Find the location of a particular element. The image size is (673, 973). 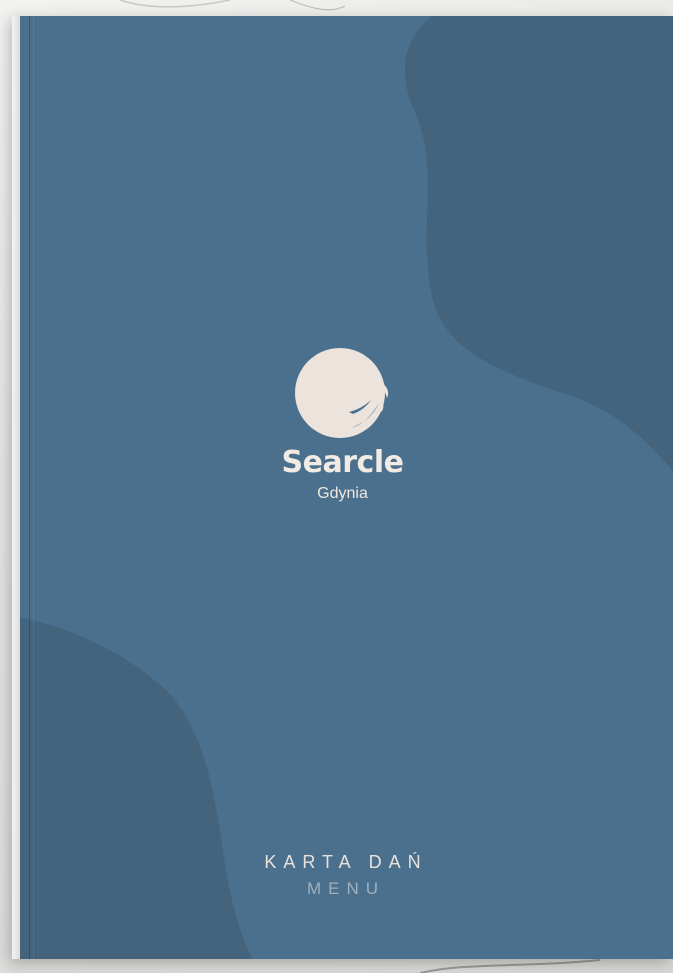

menu-titles: KARTA DAŃ MENU is located at coordinates (342, 875).